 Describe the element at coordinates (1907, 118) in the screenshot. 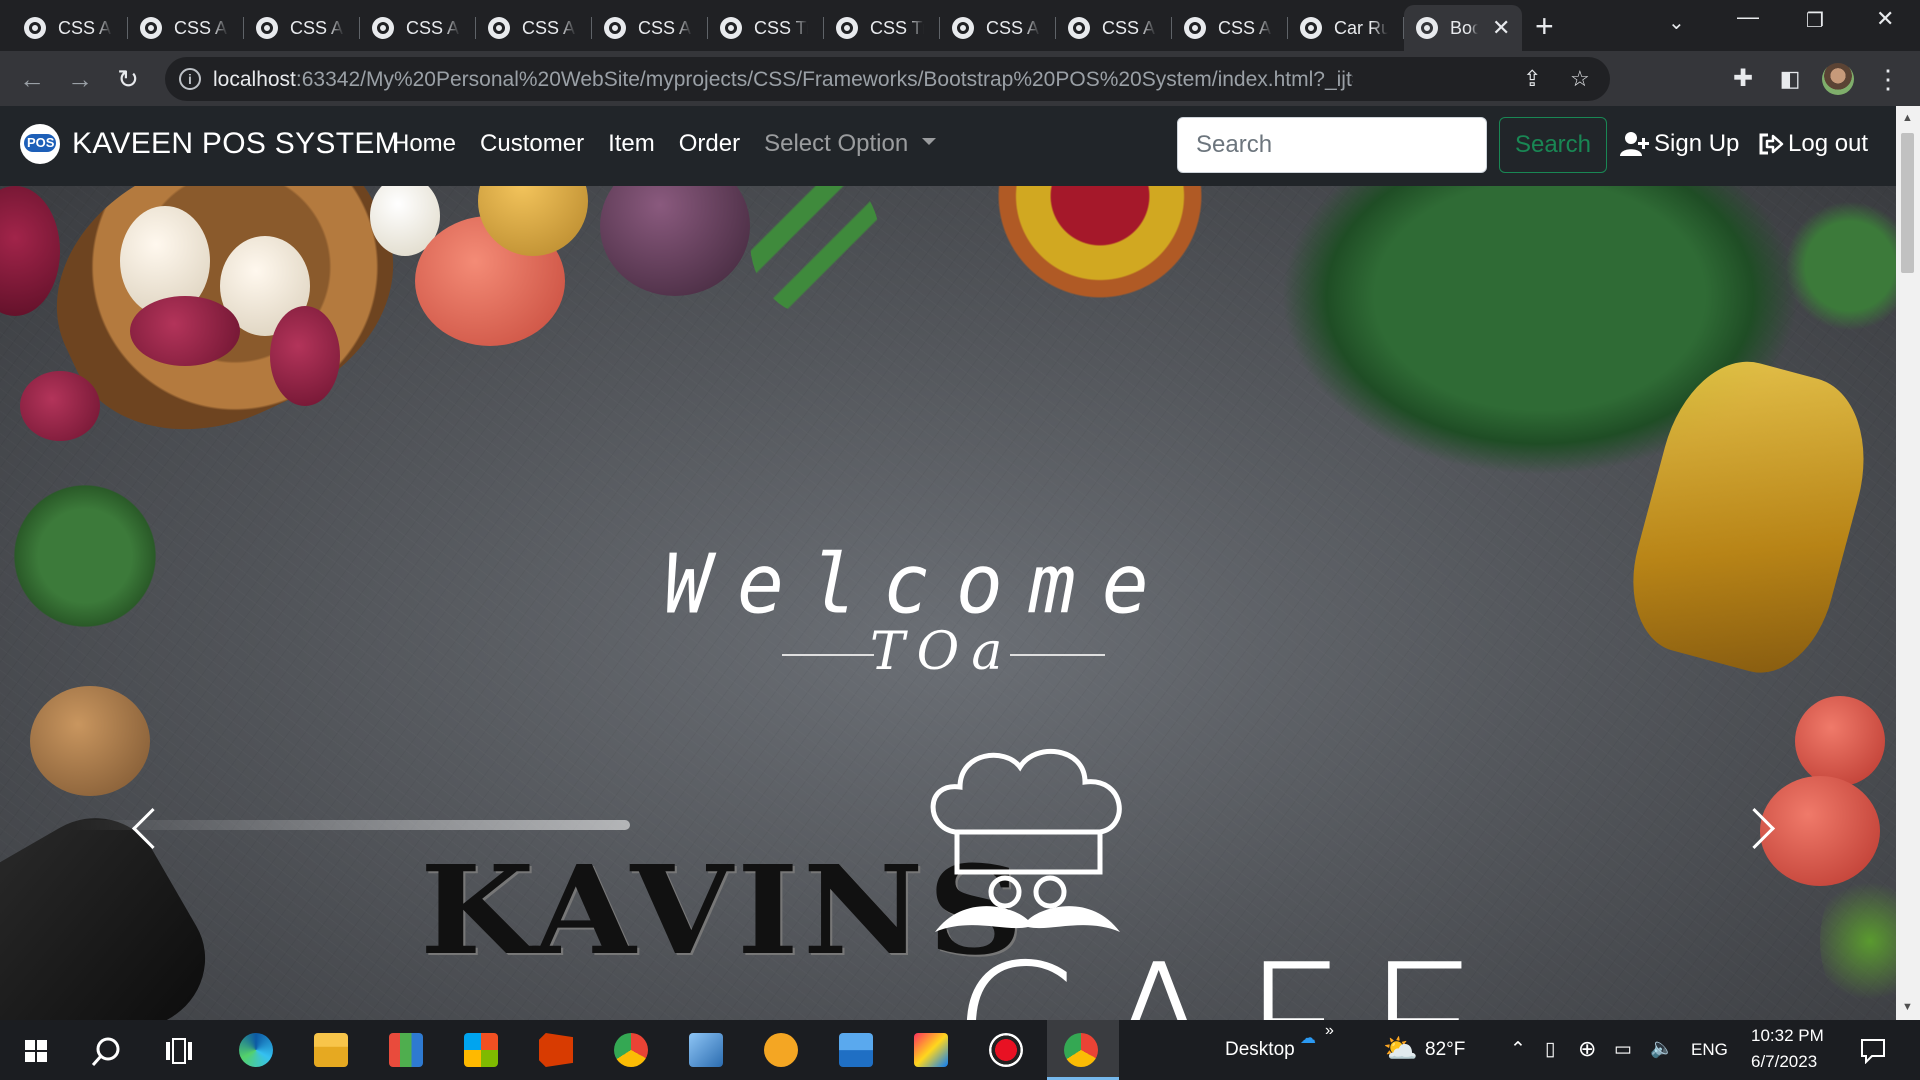

I see `scroll-up-icon: ▲` at that location.